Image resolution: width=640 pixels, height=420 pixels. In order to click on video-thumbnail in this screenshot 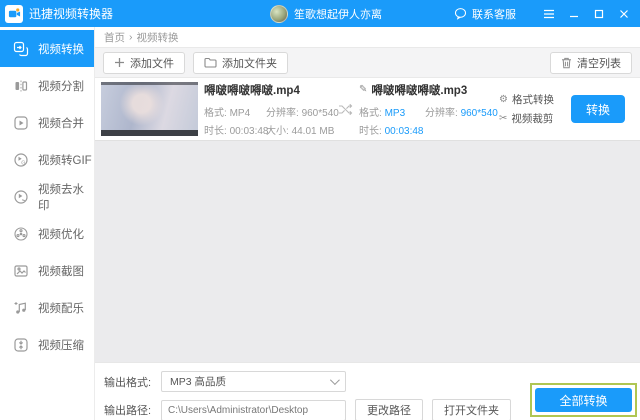, I will do `click(149, 109)`.